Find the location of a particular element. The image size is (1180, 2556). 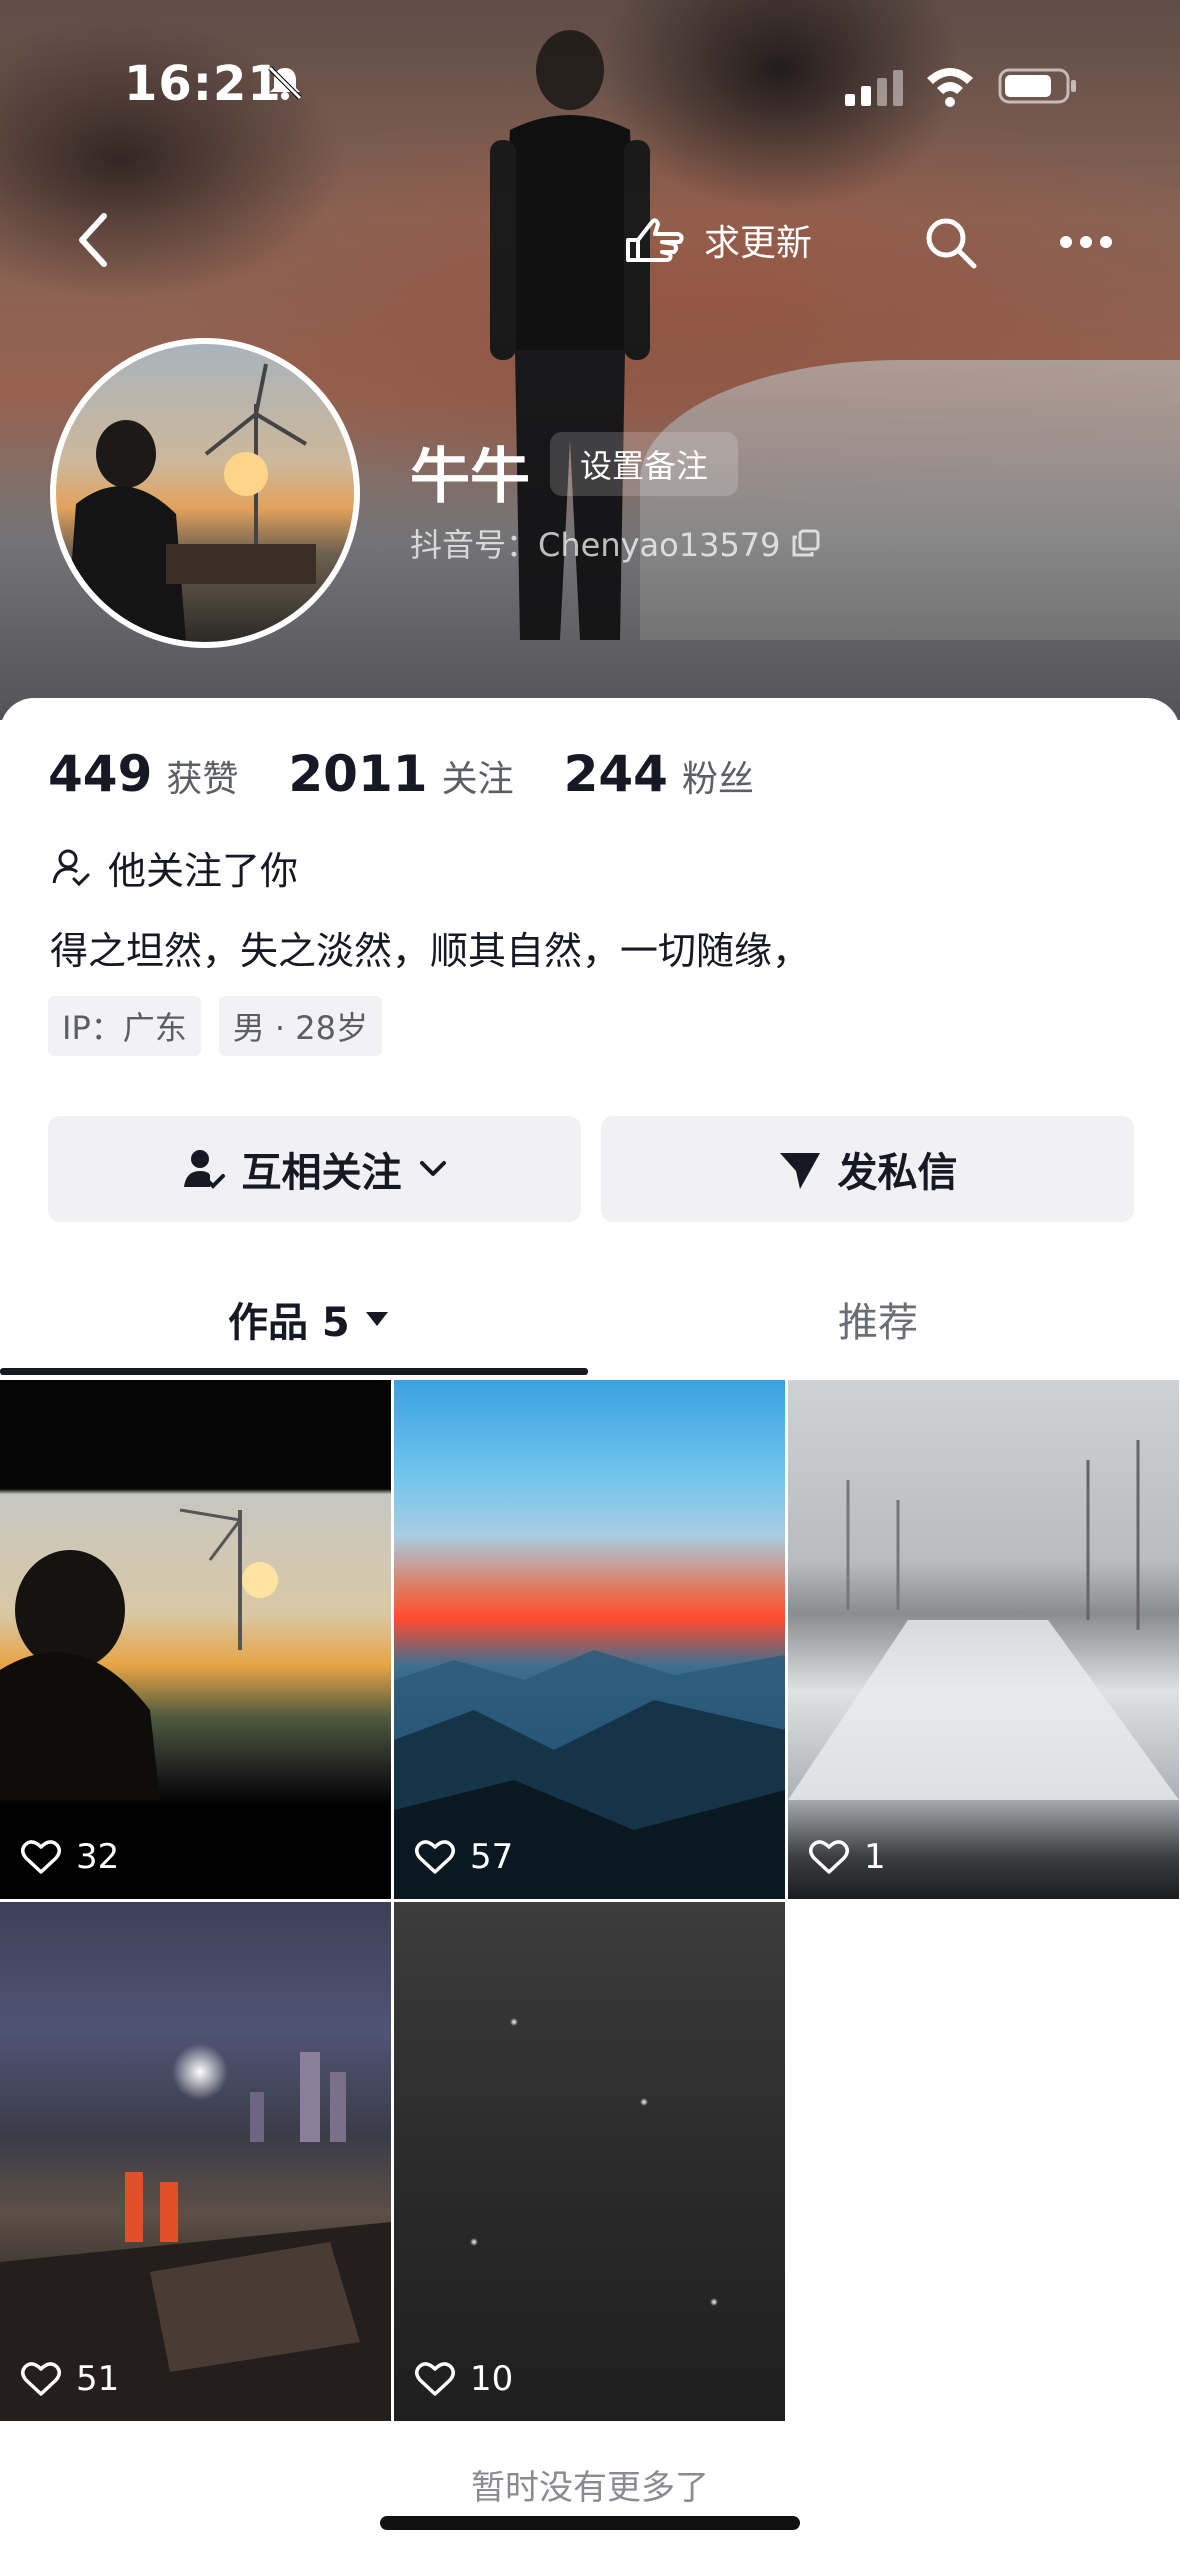

follows-you-indicator: 他关注了你 is located at coordinates (174, 867).